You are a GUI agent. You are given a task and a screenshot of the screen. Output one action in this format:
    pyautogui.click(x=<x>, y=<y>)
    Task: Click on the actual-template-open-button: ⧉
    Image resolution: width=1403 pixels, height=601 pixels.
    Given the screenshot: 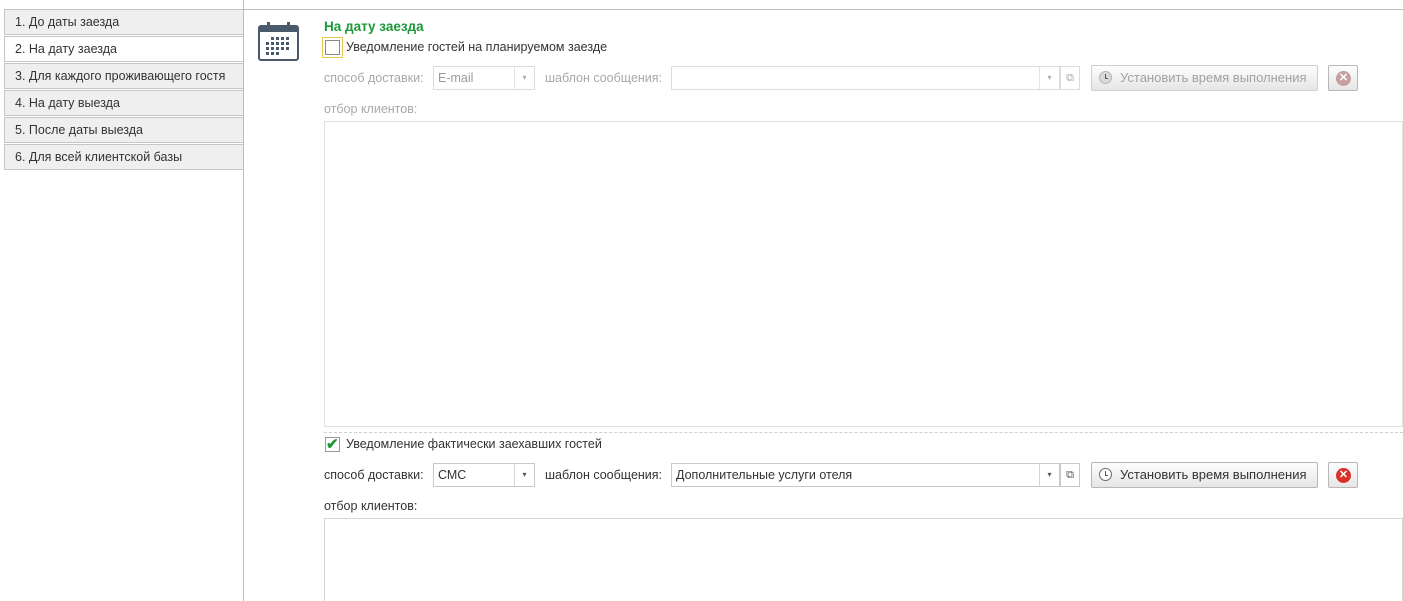 What is the action you would take?
    pyautogui.click(x=1070, y=475)
    